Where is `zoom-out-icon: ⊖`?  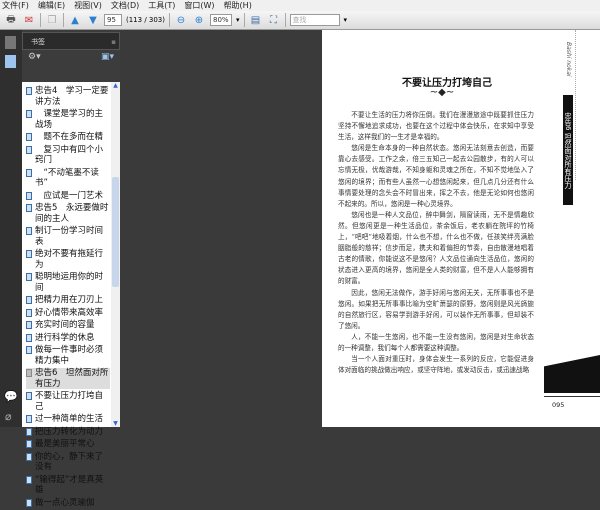 zoom-out-icon: ⊖ is located at coordinates (181, 20).